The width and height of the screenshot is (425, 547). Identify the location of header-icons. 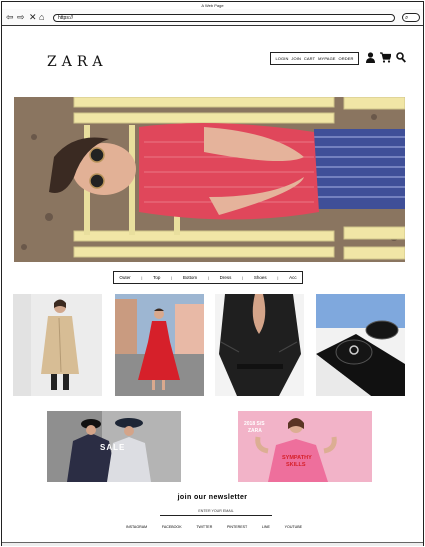
(386, 57).